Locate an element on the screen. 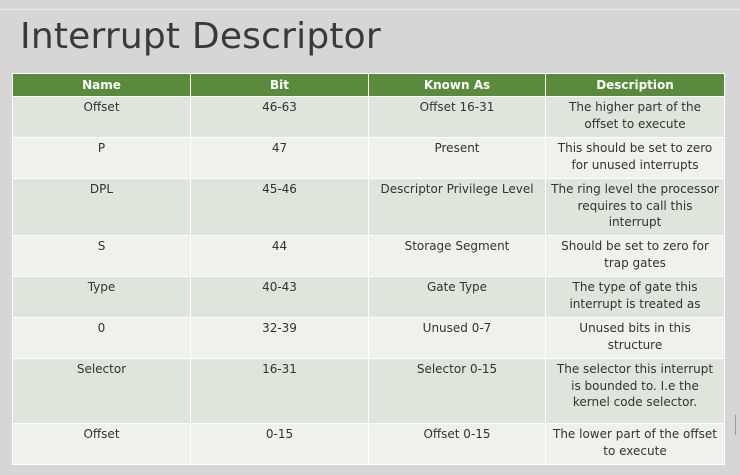 This screenshot has width=740, height=475. cell-bit: 46-63 is located at coordinates (279, 117).